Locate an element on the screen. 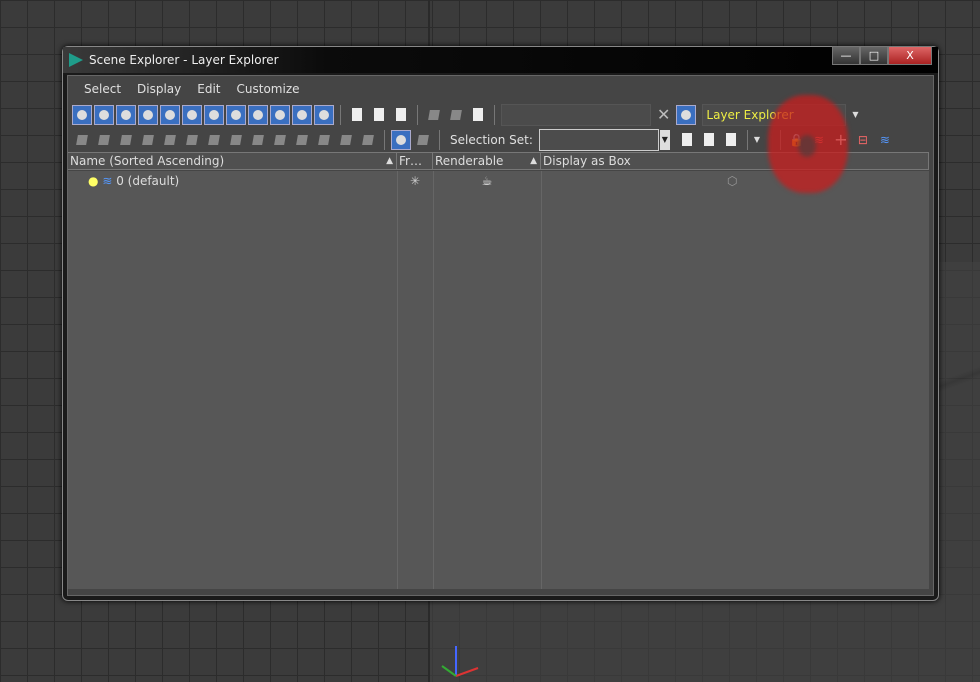 This screenshot has height=682, width=980. selection-set-dropdown: ▼ is located at coordinates (604, 139).